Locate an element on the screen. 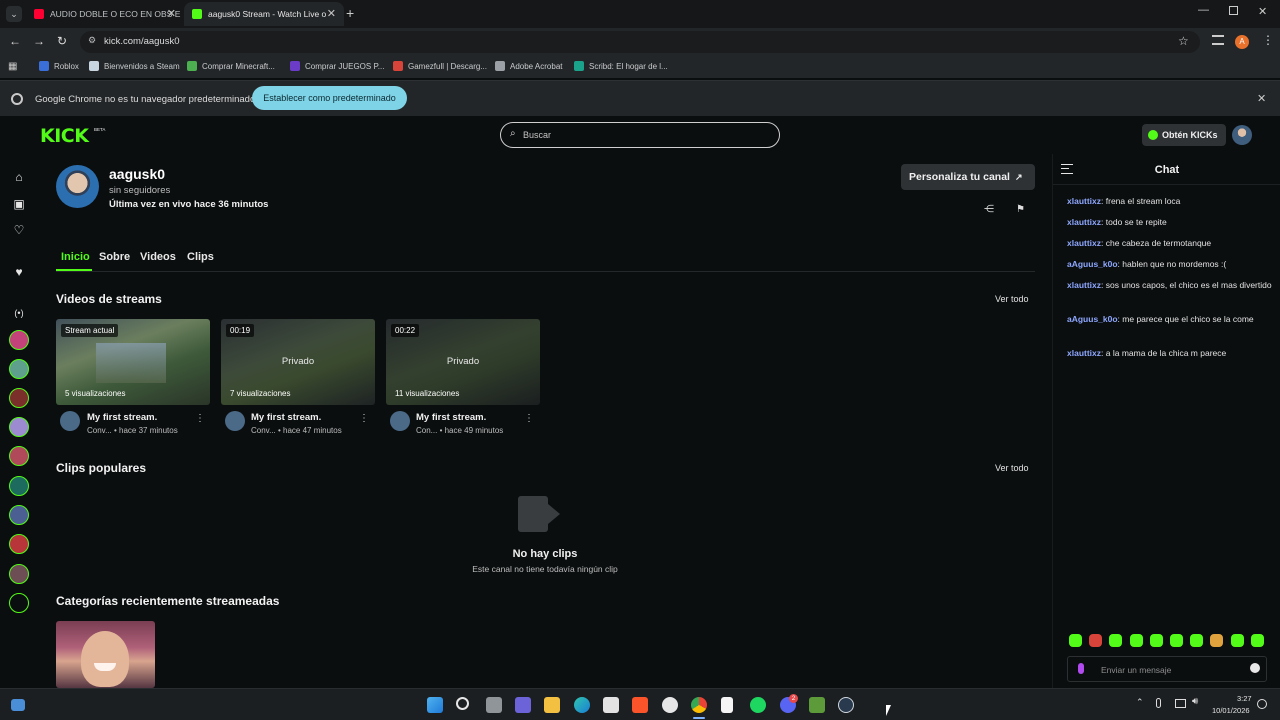 The height and width of the screenshot is (720, 1280). teams-icon is located at coordinates (523, 705).